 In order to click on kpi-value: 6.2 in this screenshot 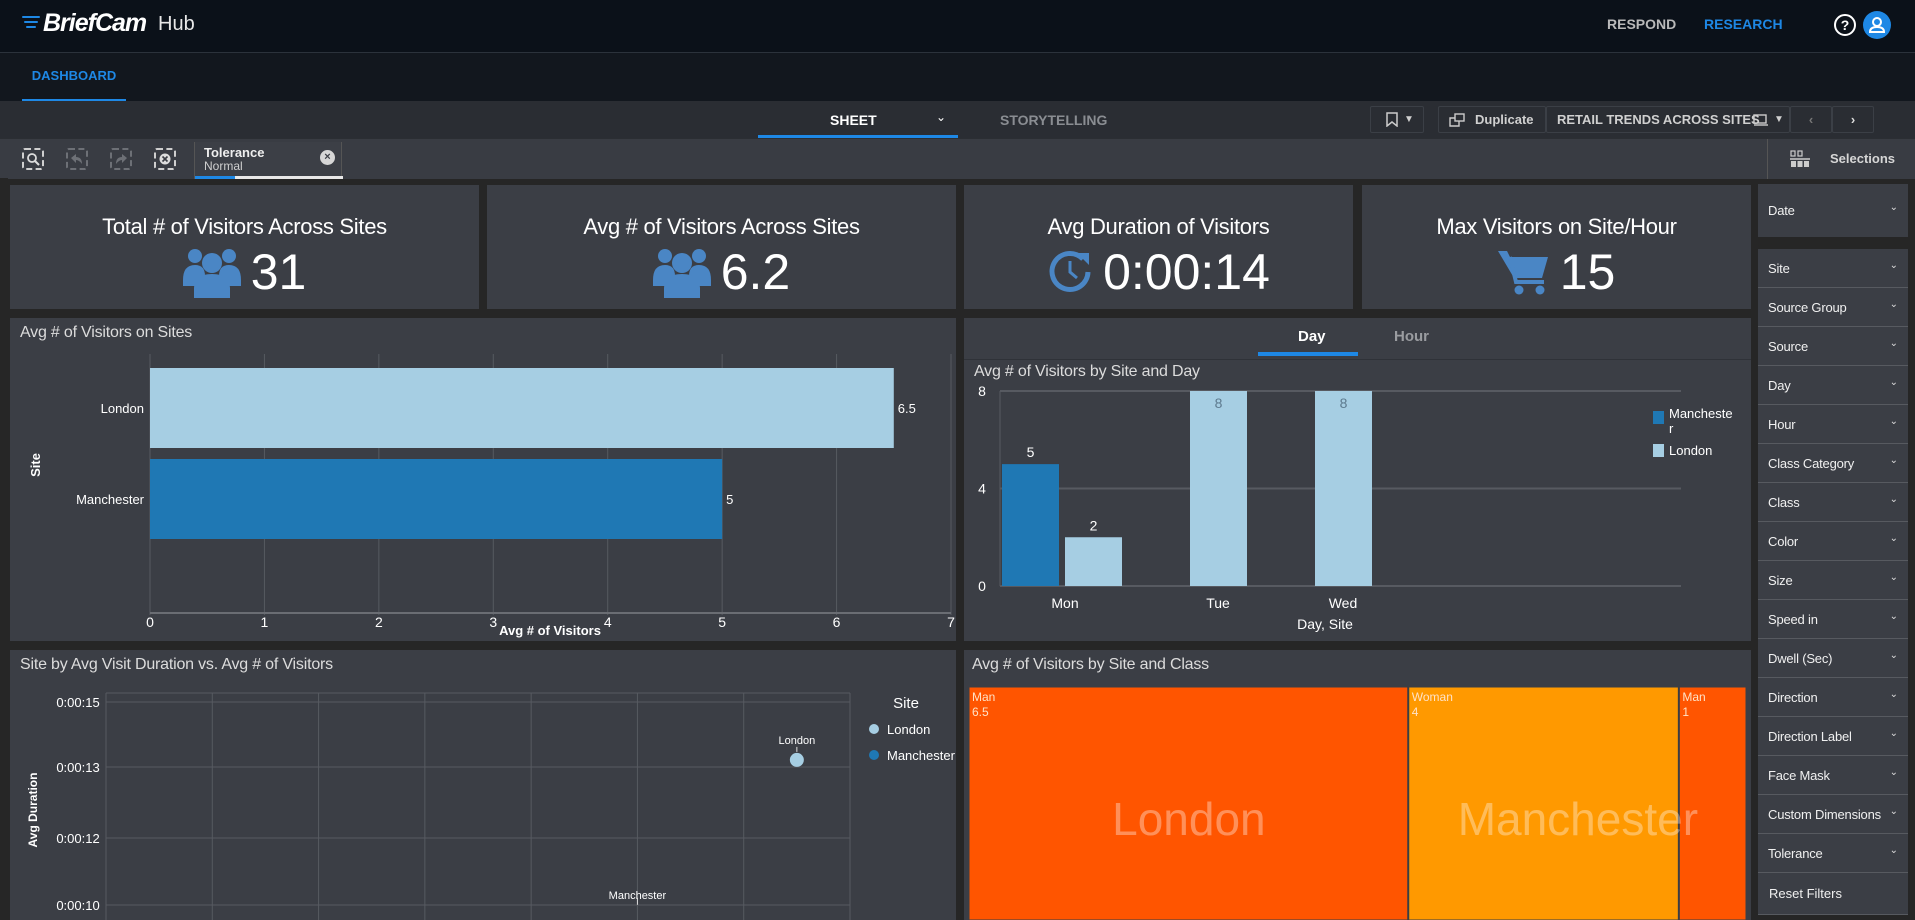, I will do `click(755, 272)`.